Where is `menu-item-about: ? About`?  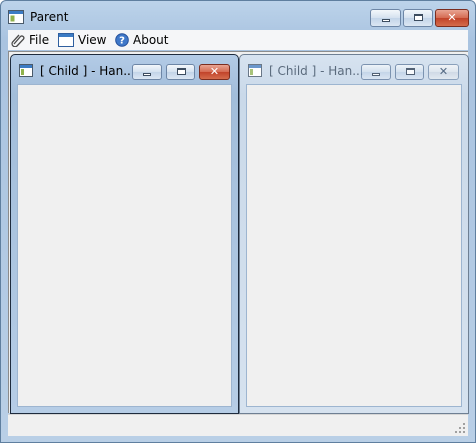
menu-item-about: ? About is located at coordinates (141, 40).